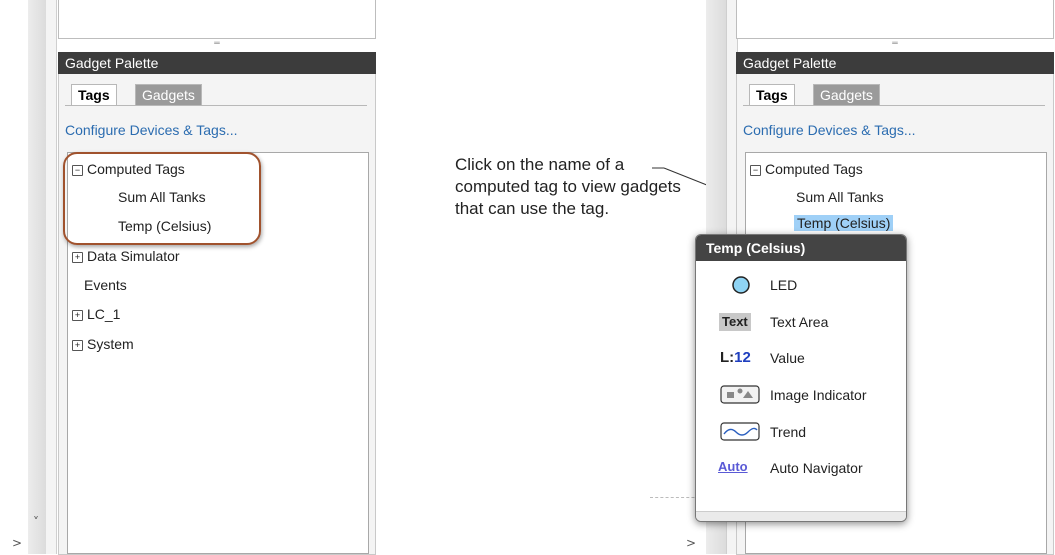 This screenshot has width=1055, height=555. I want to click on tab-divider, so click(894, 105).